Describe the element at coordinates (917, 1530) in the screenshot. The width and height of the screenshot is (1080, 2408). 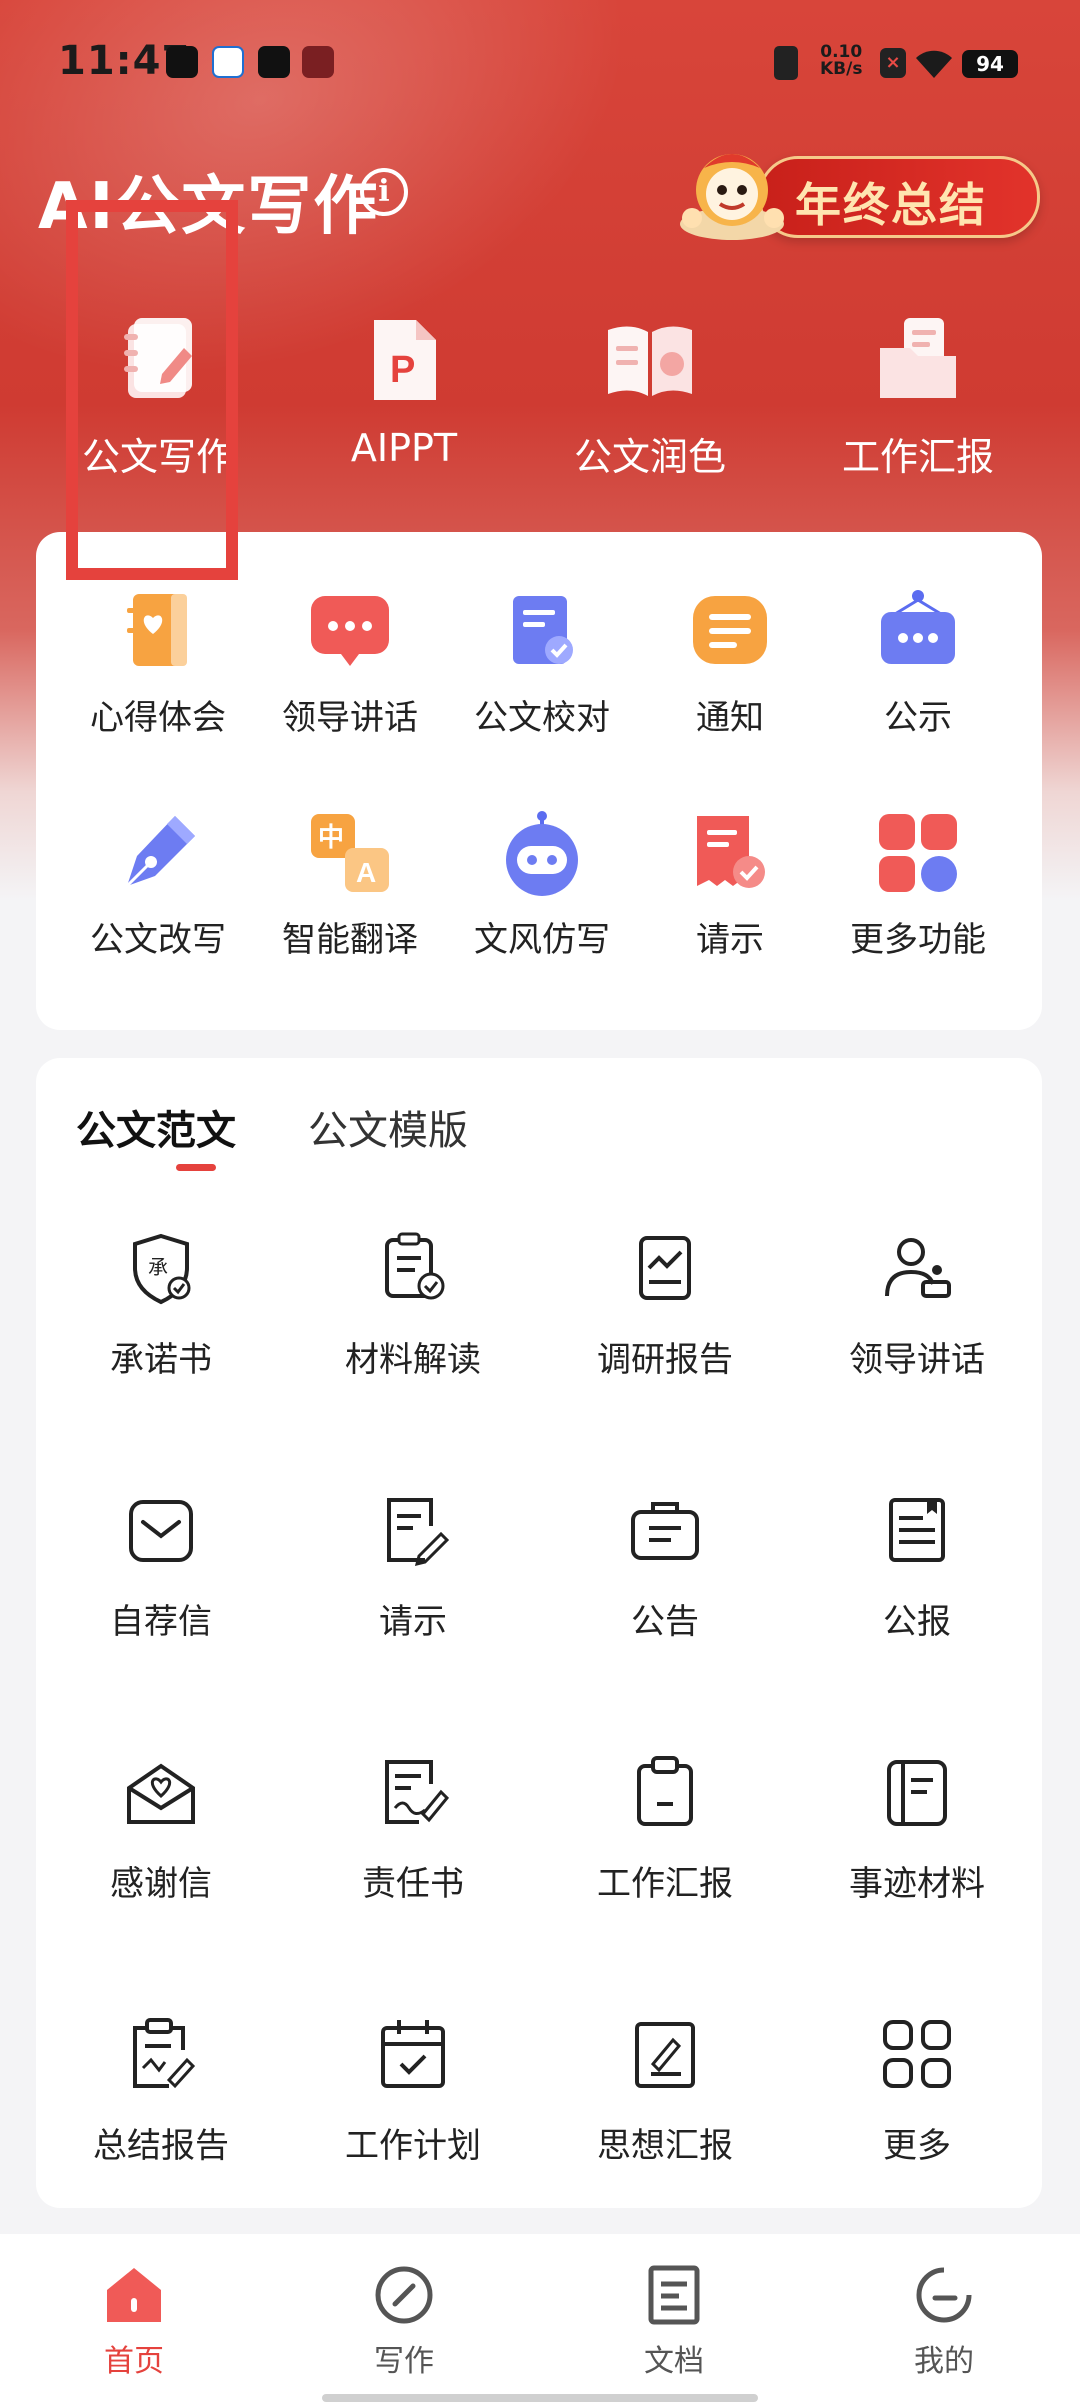
I see `bulletin-icon` at that location.